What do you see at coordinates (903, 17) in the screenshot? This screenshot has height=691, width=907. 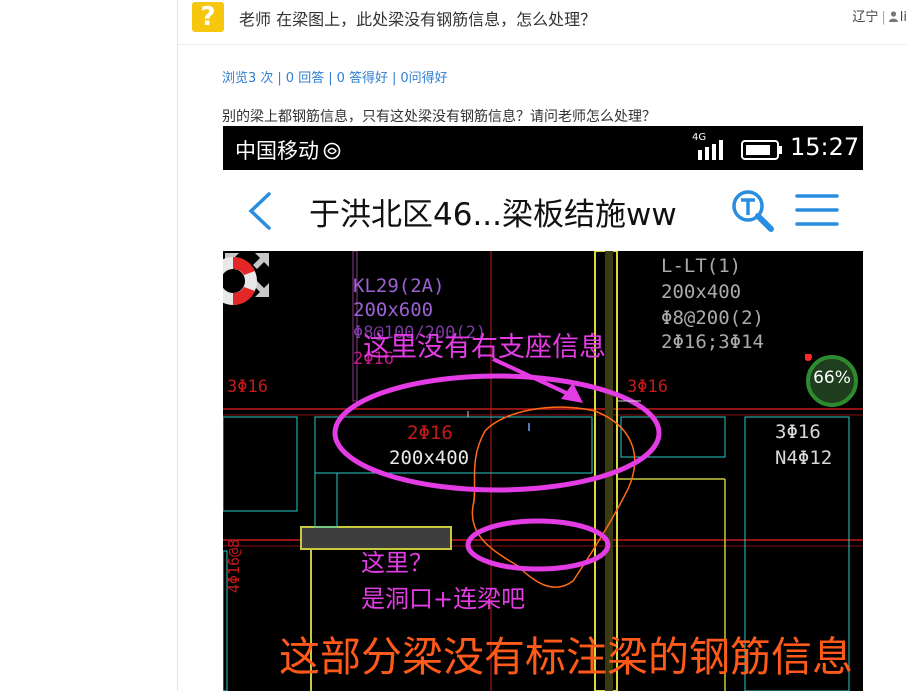 I see `user-name: li` at bounding box center [903, 17].